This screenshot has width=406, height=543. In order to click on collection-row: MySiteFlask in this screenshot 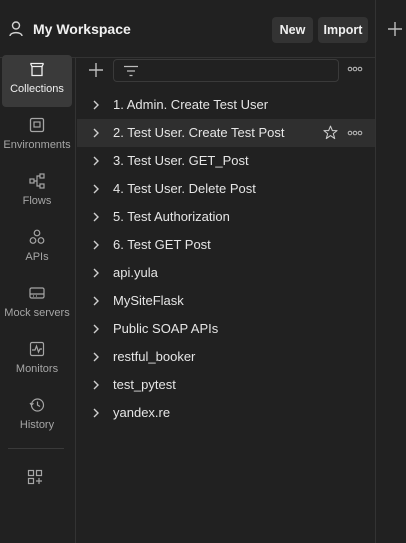, I will do `click(226, 301)`.